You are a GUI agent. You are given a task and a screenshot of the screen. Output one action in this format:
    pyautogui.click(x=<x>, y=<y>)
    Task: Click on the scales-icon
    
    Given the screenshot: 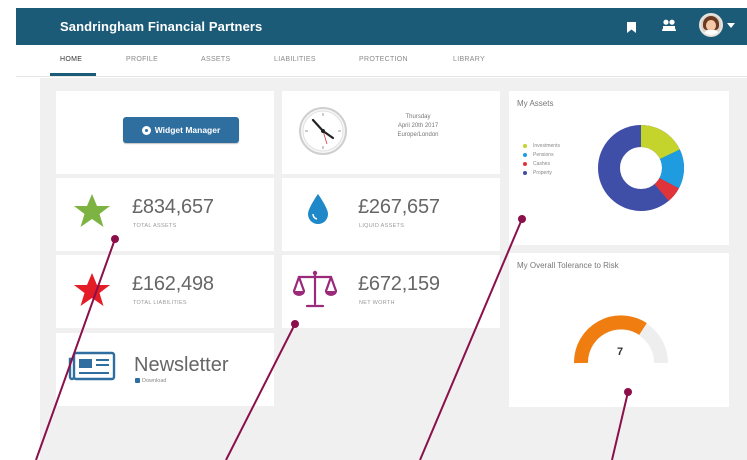 What is the action you would take?
    pyautogui.click(x=315, y=289)
    